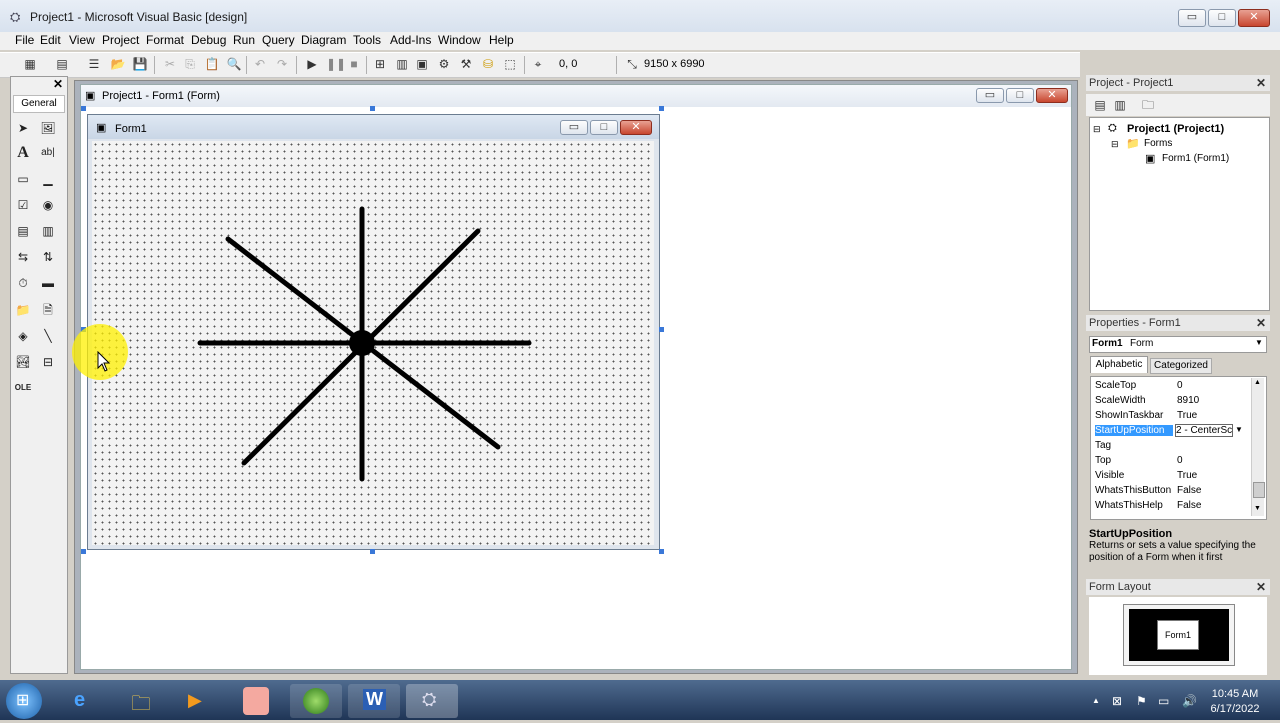  I want to click on form-layout-preview: Form1, so click(1178, 635).